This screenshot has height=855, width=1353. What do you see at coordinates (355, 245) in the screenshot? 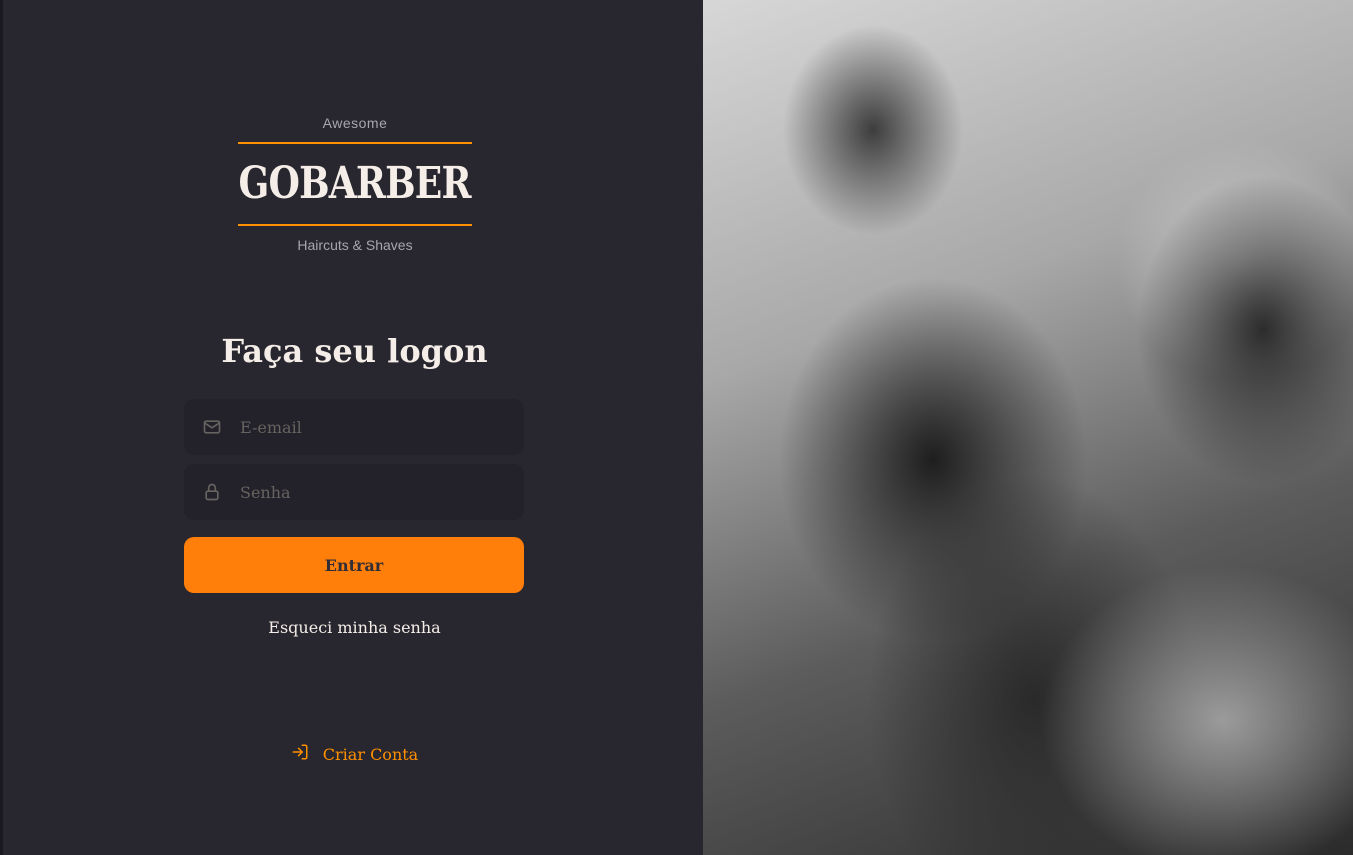
I see `logo-tagline-bottom: Haircuts & Shaves` at bounding box center [355, 245].